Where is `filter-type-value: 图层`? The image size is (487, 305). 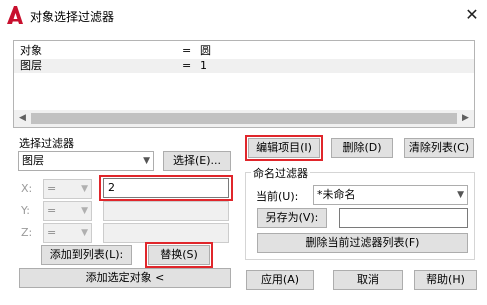 filter-type-value: 图层 is located at coordinates (33, 160).